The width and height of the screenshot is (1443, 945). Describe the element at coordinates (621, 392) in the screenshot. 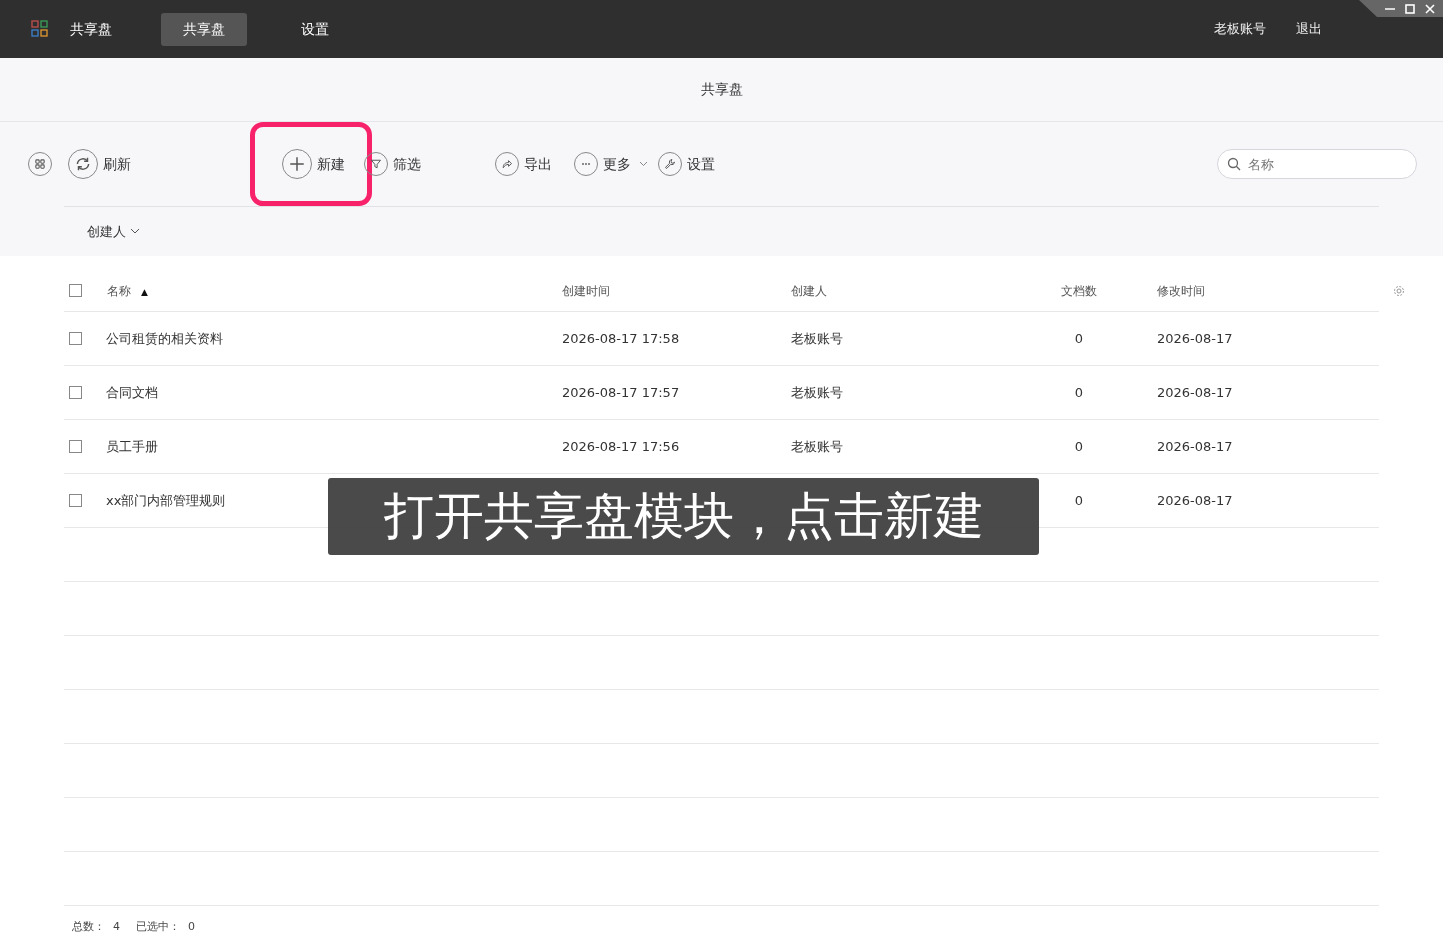

I see `table-cell: 2026-08-17 17:57` at that location.